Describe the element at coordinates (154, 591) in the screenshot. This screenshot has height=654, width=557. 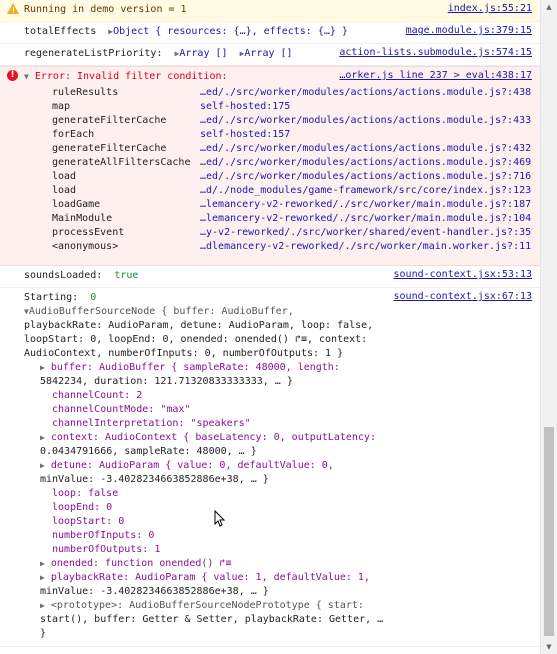
I see `property-playback-rate-cont: minValue: -3.4028234663852886e+38, … }` at that location.